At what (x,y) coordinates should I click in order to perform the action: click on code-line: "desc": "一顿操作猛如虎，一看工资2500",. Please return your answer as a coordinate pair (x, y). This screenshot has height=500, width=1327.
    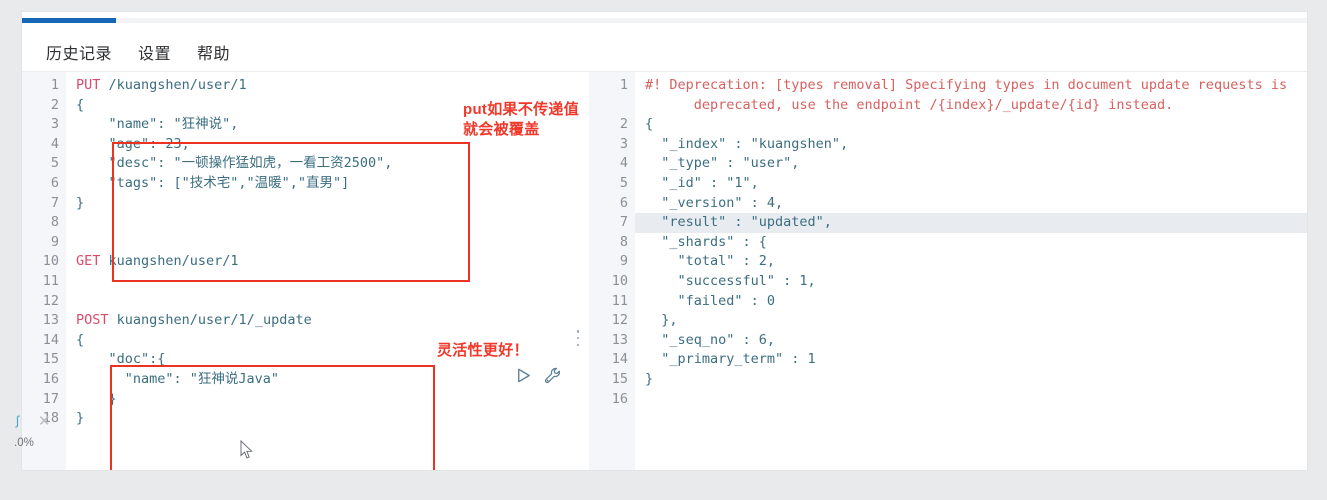
    Looking at the image, I should click on (321, 164).